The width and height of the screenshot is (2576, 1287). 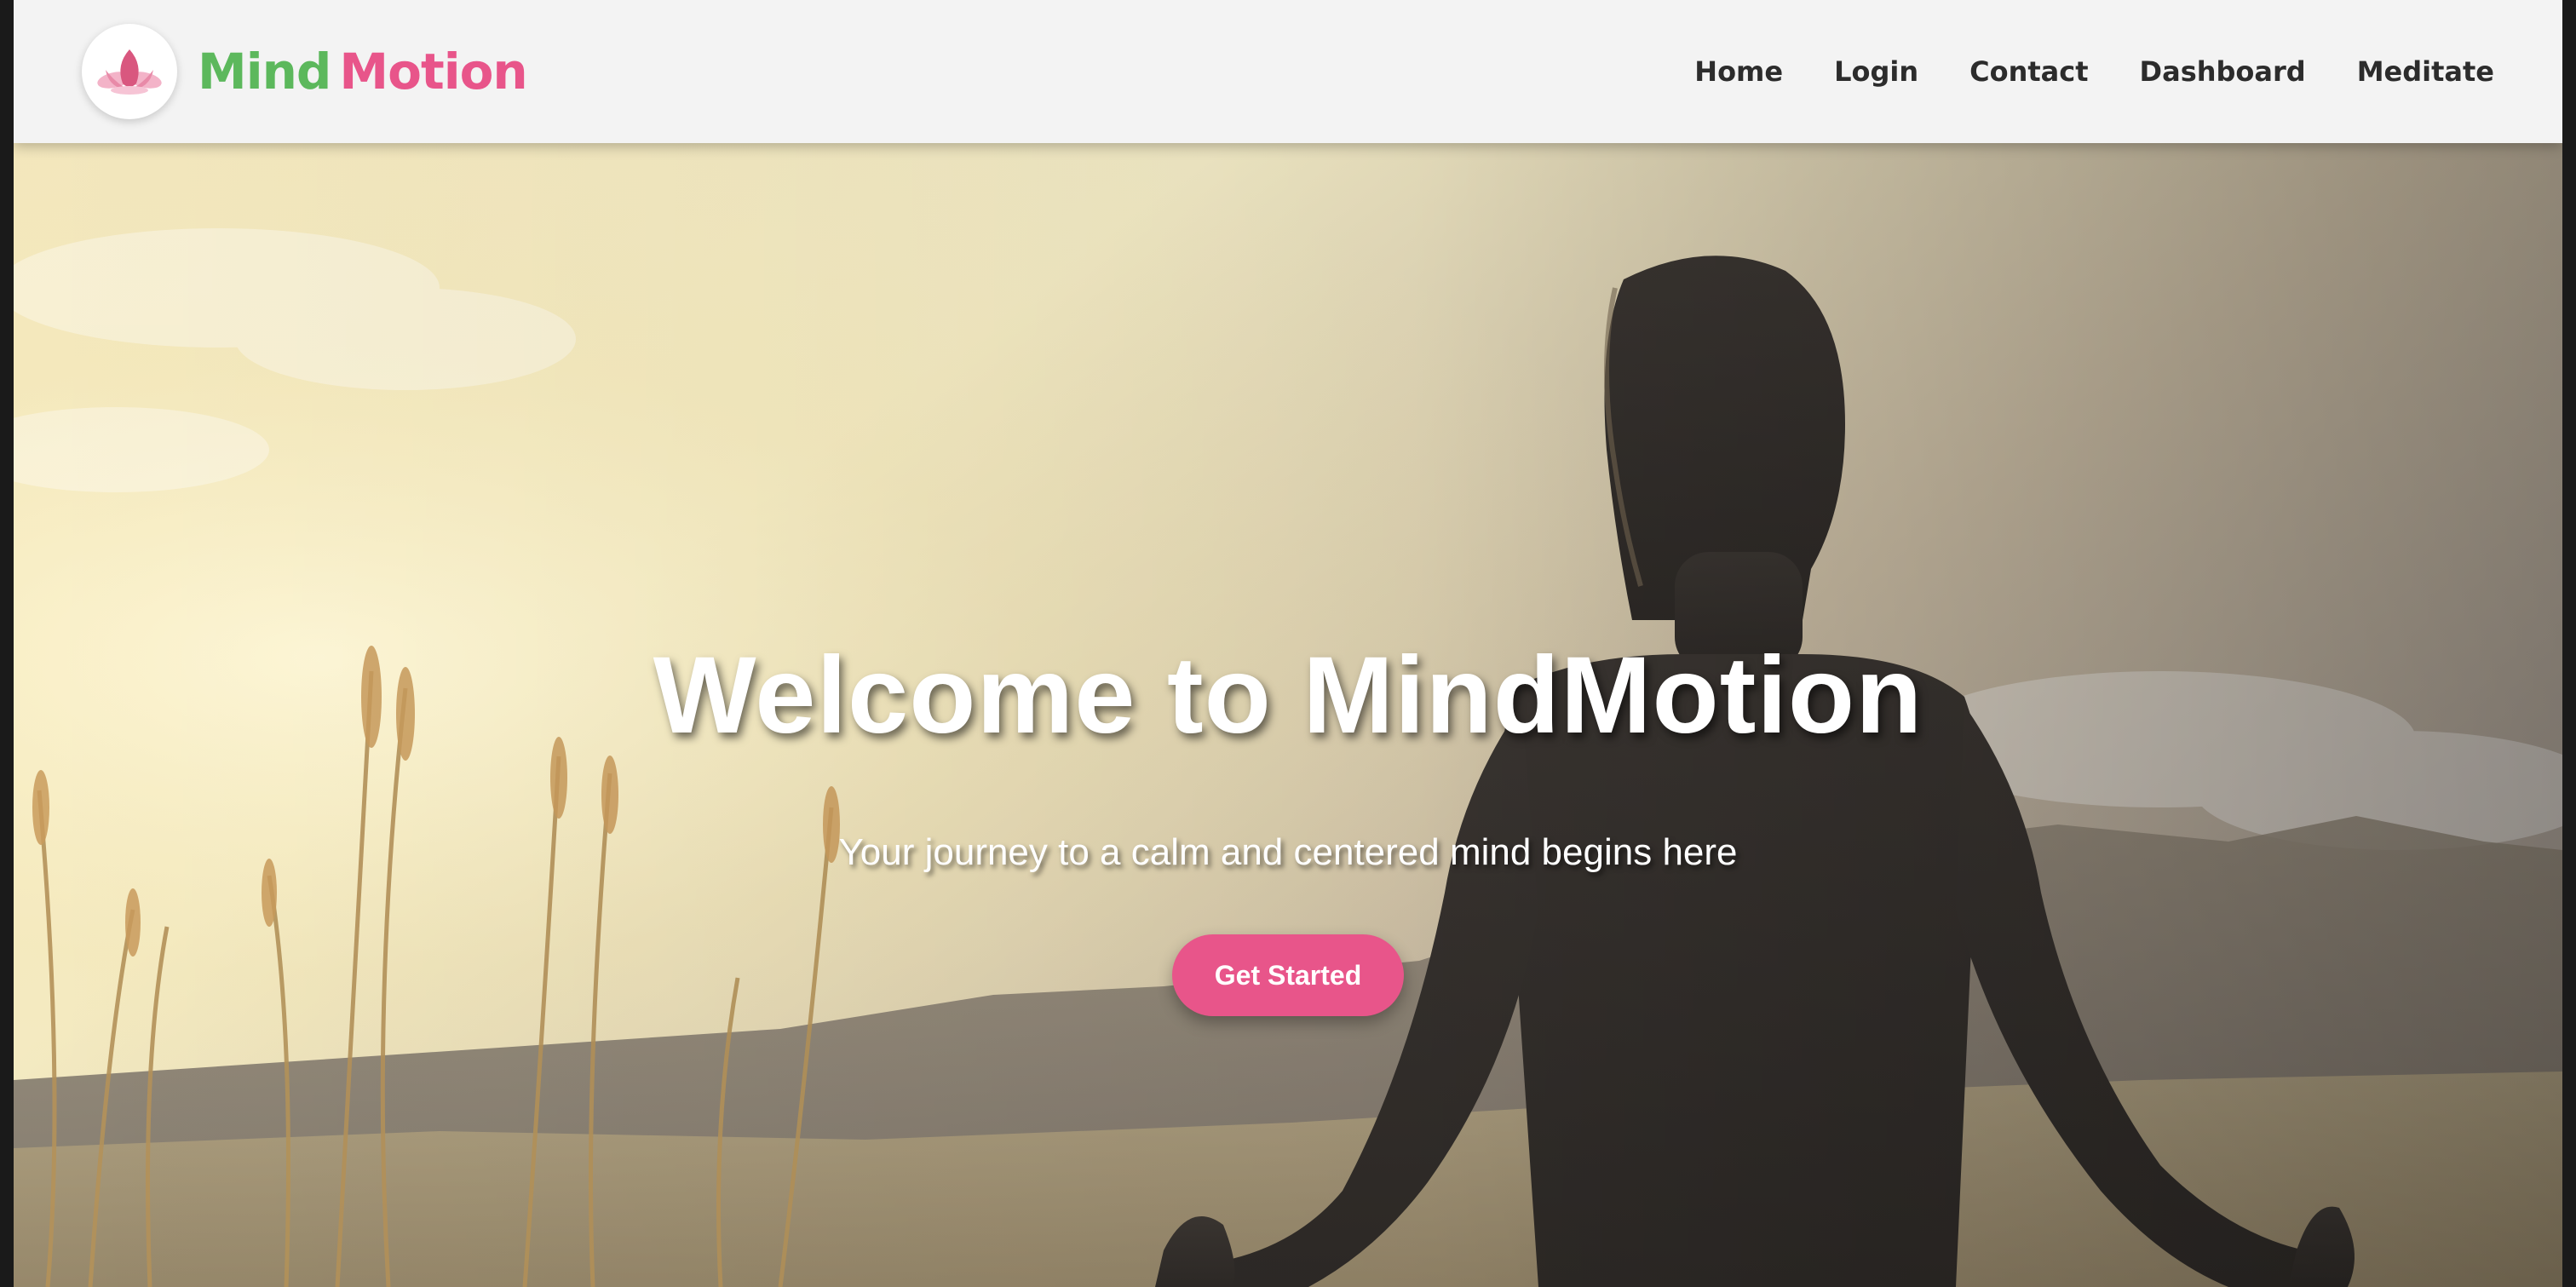 I want to click on brand: Mind Motion, so click(x=305, y=71).